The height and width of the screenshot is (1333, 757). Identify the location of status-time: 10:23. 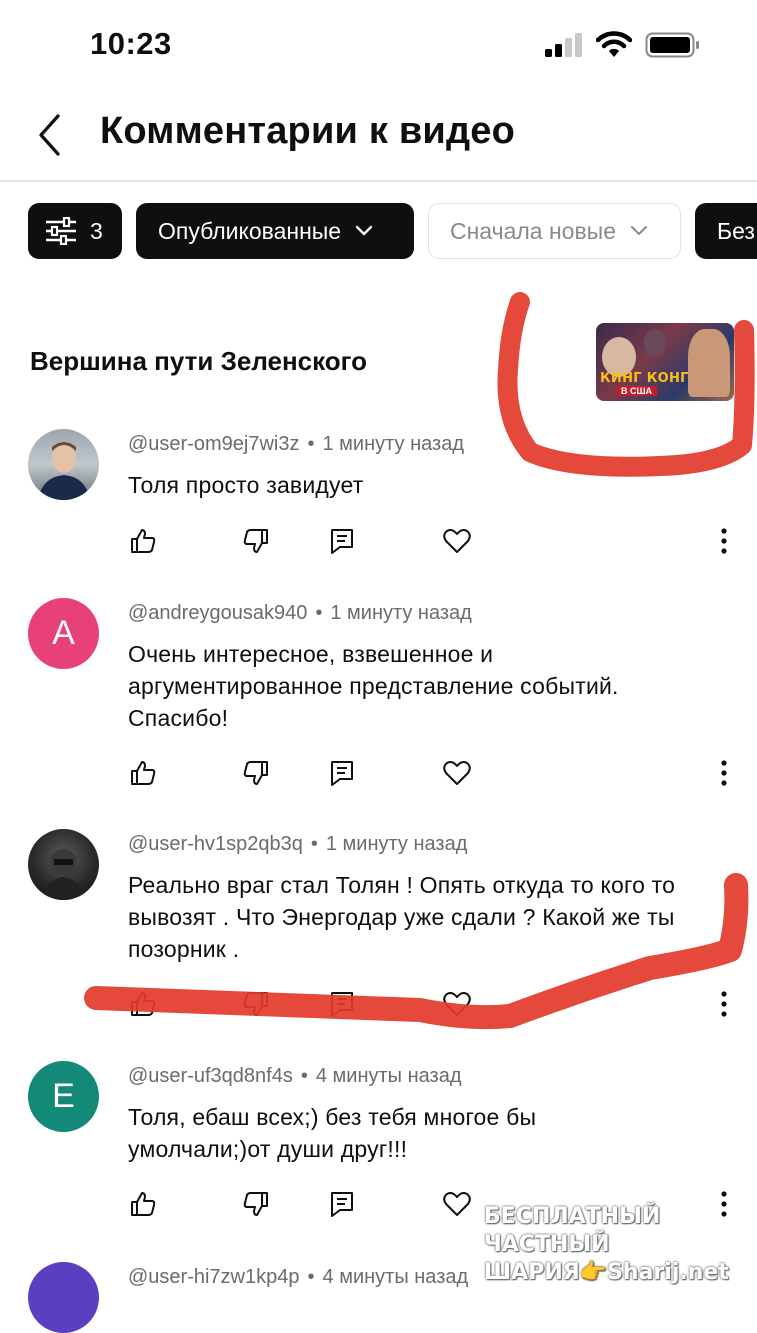
(131, 43).